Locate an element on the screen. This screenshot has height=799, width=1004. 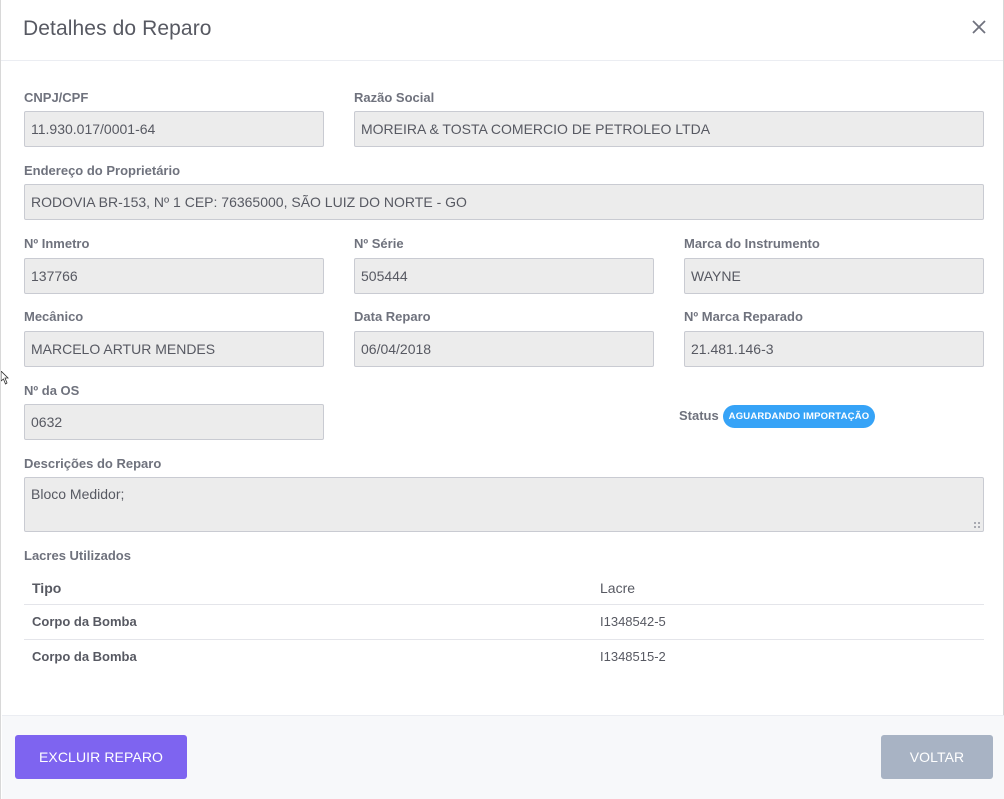
inmetro-field: 137766 is located at coordinates (174, 276).